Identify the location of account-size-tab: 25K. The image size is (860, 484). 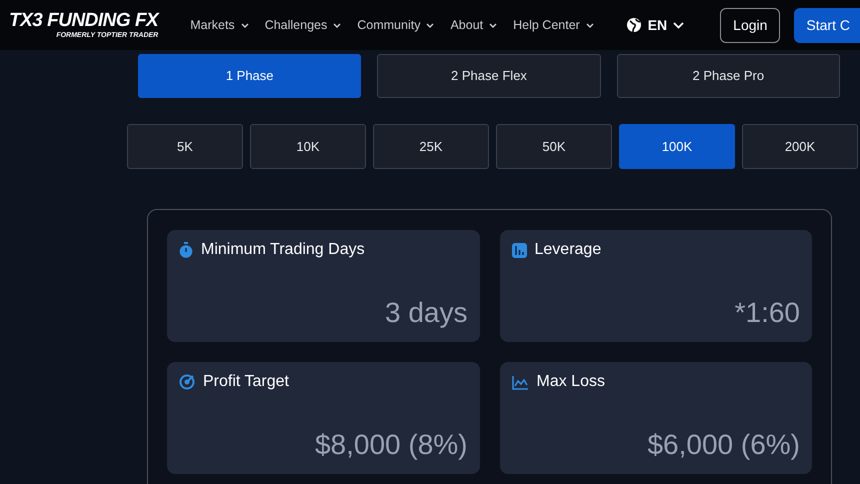
(431, 146).